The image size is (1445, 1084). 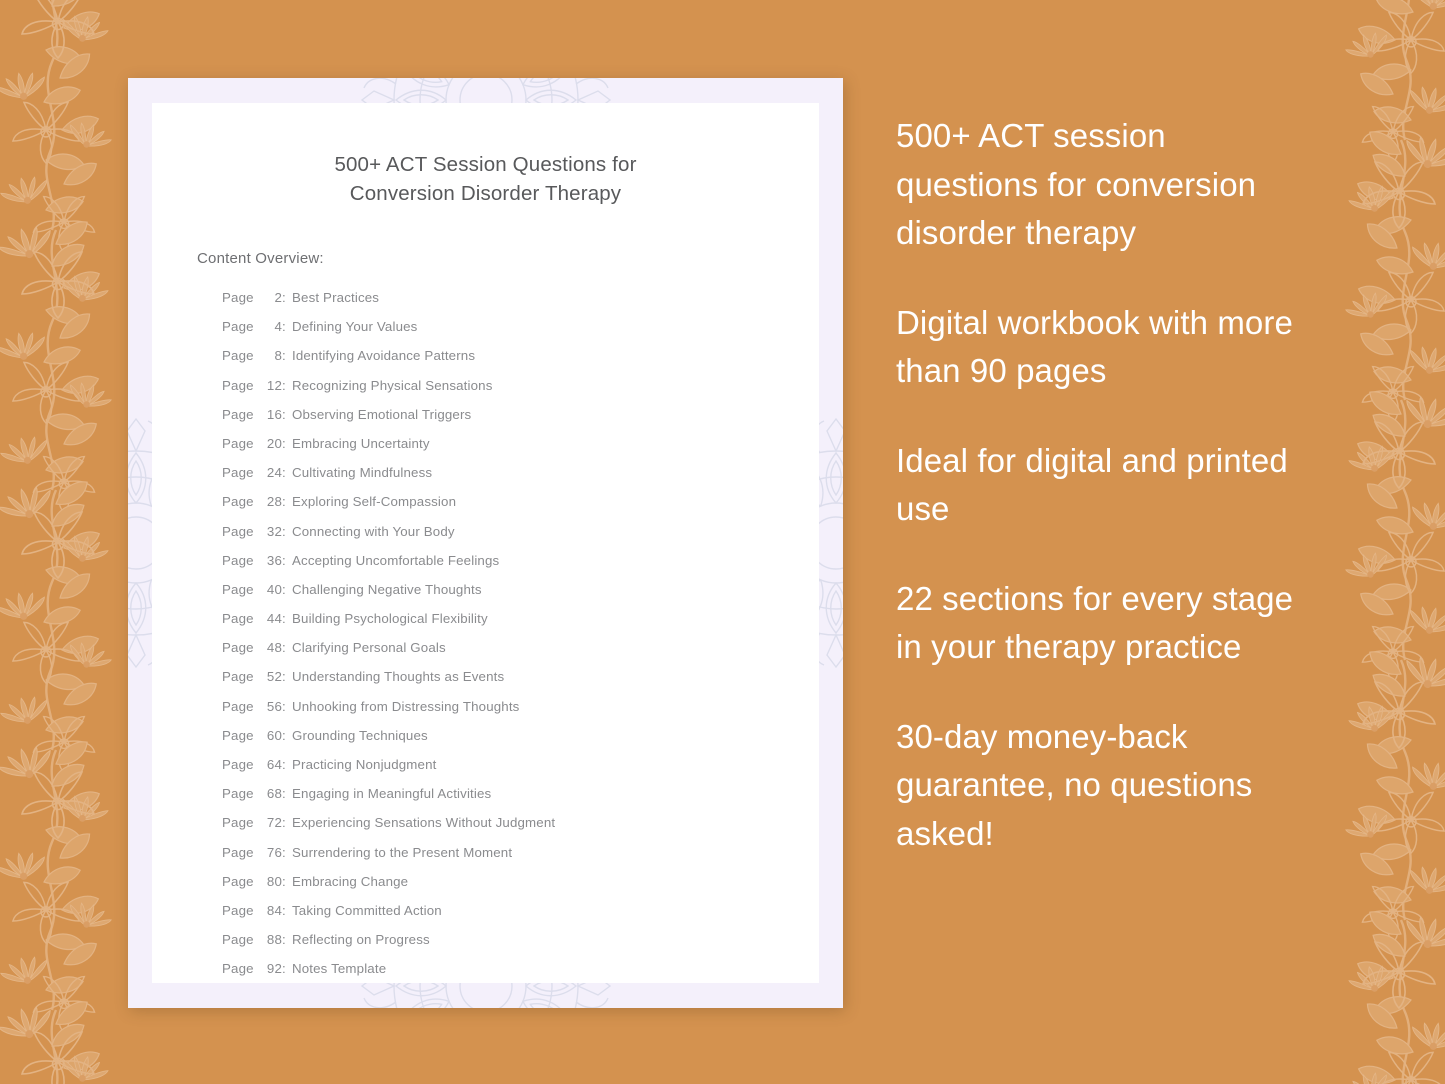 I want to click on toc-page-number: 4, so click(x=278, y=327).